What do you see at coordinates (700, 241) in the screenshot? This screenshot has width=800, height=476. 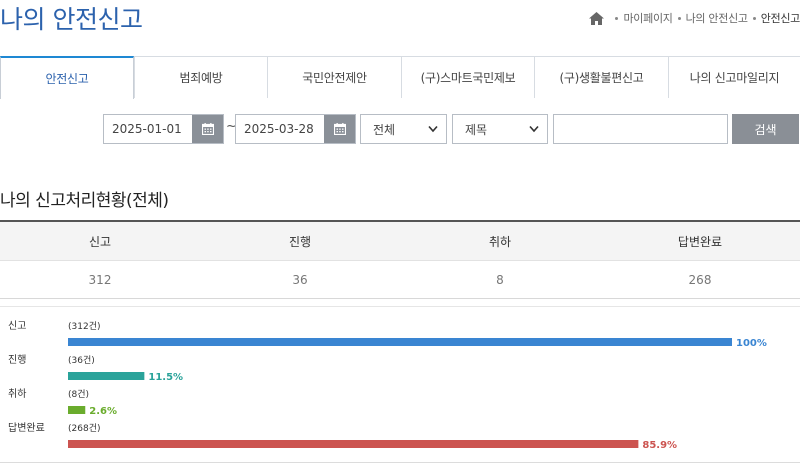 I see `header-answered: 답변완료` at bounding box center [700, 241].